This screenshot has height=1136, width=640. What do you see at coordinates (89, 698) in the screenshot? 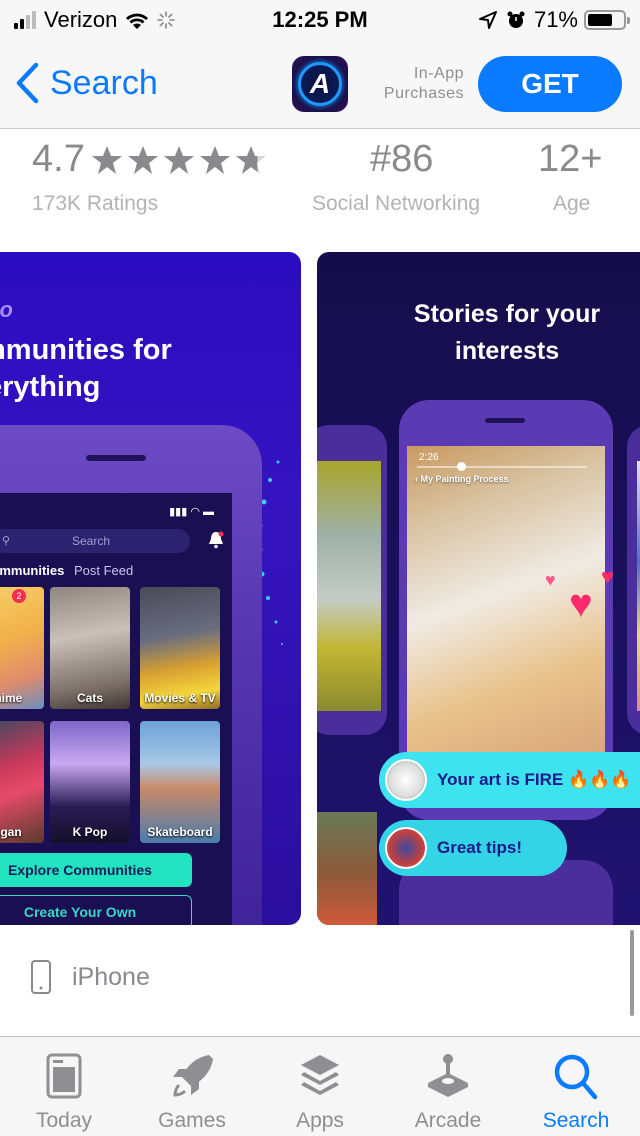
I see `tile-label: Cats` at bounding box center [89, 698].